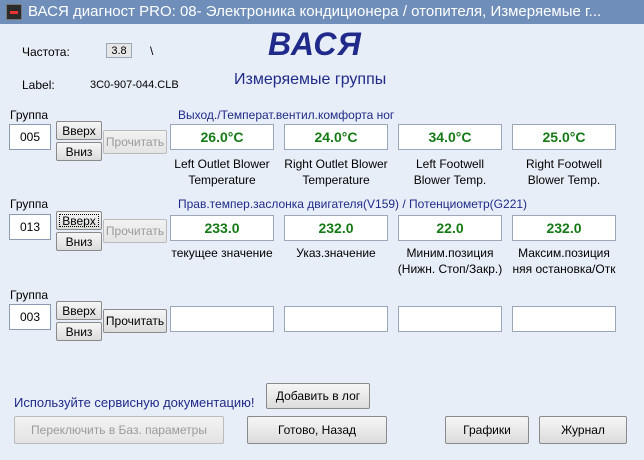  Describe the element at coordinates (135, 231) in the screenshot. I see `group-2-read-button: Прочитать` at that location.